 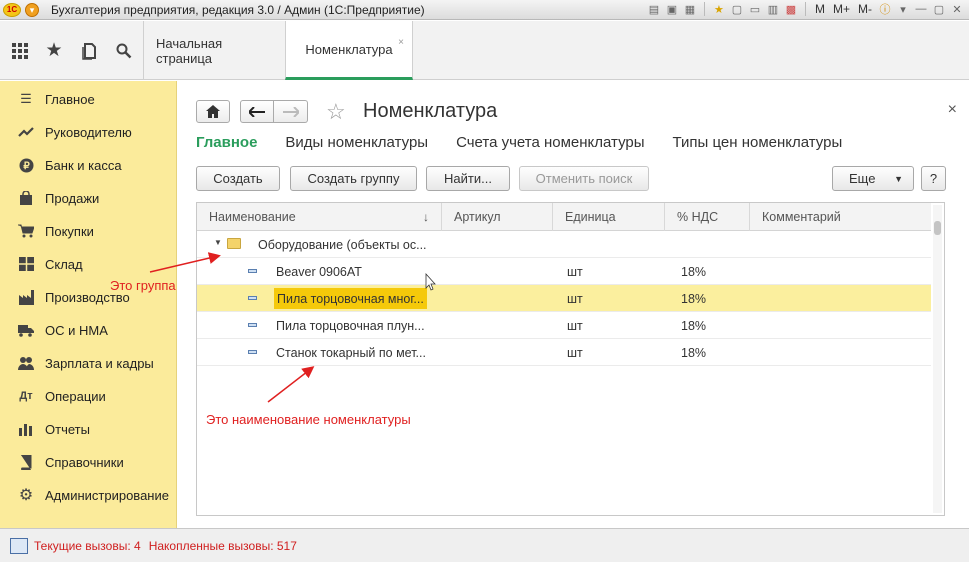 What do you see at coordinates (26, 495) in the screenshot?
I see `gear-icon: ⚙` at bounding box center [26, 495].